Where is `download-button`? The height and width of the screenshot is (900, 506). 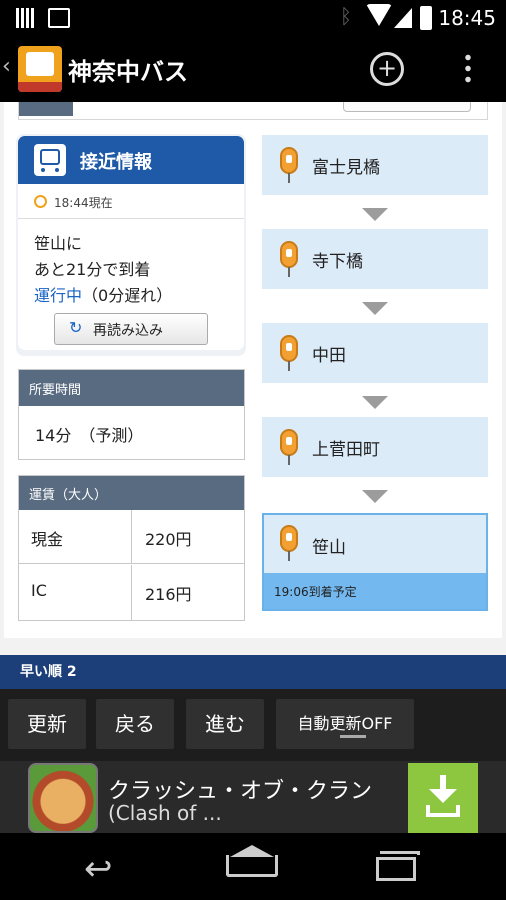 download-button is located at coordinates (443, 798).